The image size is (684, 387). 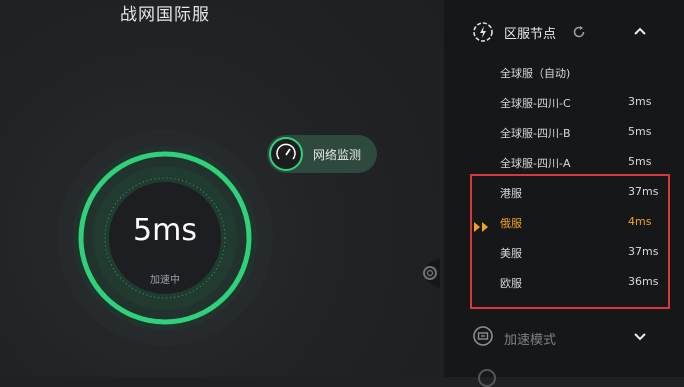 I want to click on node-item-sichuan-c: 全球服-四川-C 3ms, so click(x=564, y=103).